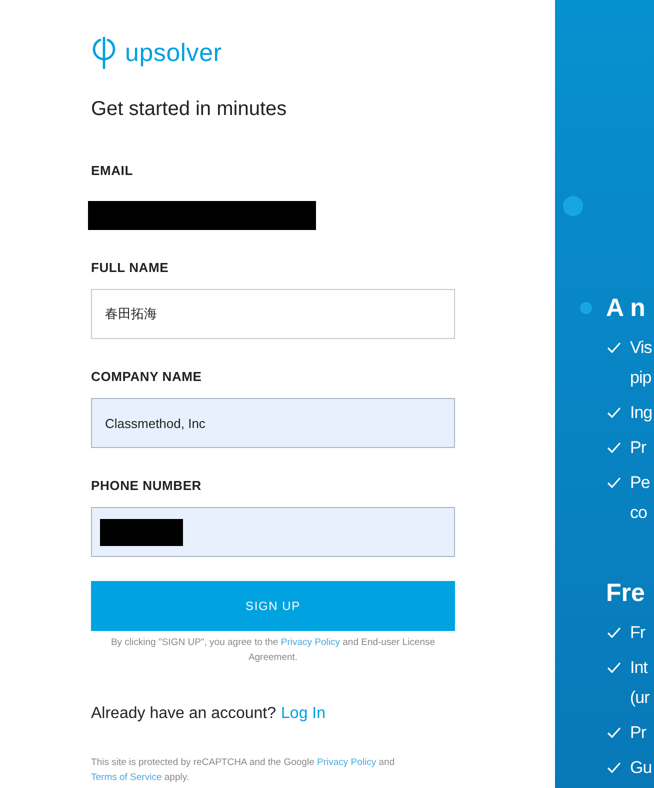 This screenshot has height=788, width=654. I want to click on feature-text: pip, so click(641, 378).